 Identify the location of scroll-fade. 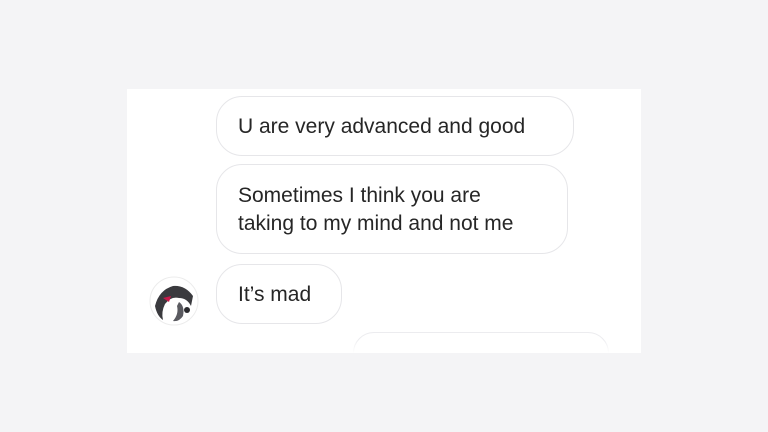
(384, 346).